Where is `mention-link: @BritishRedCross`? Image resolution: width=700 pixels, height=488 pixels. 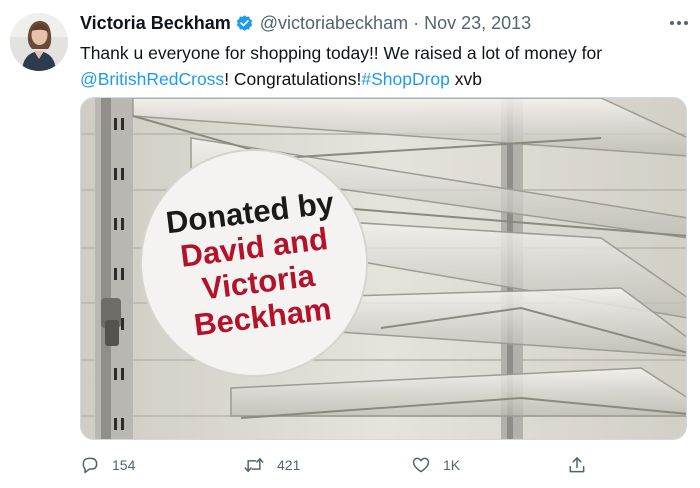
mention-link: @BritishRedCross is located at coordinates (152, 79).